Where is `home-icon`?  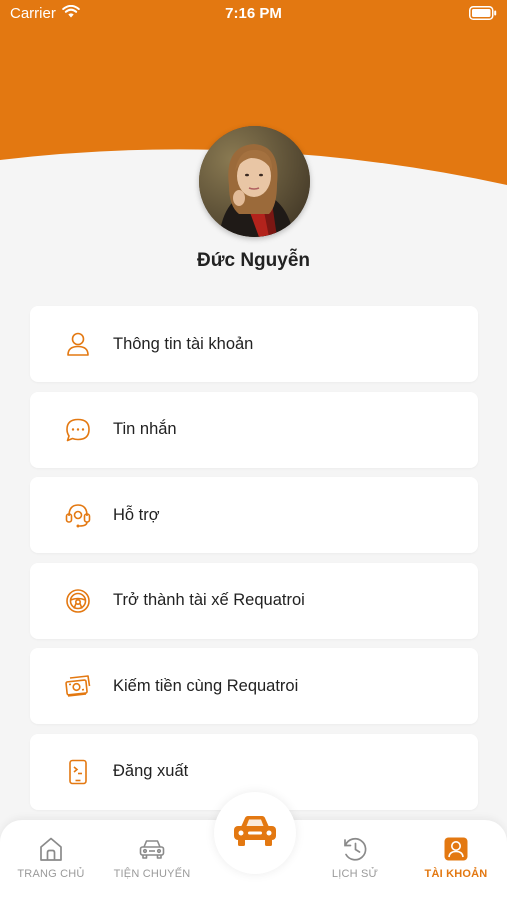 home-icon is located at coordinates (51, 849).